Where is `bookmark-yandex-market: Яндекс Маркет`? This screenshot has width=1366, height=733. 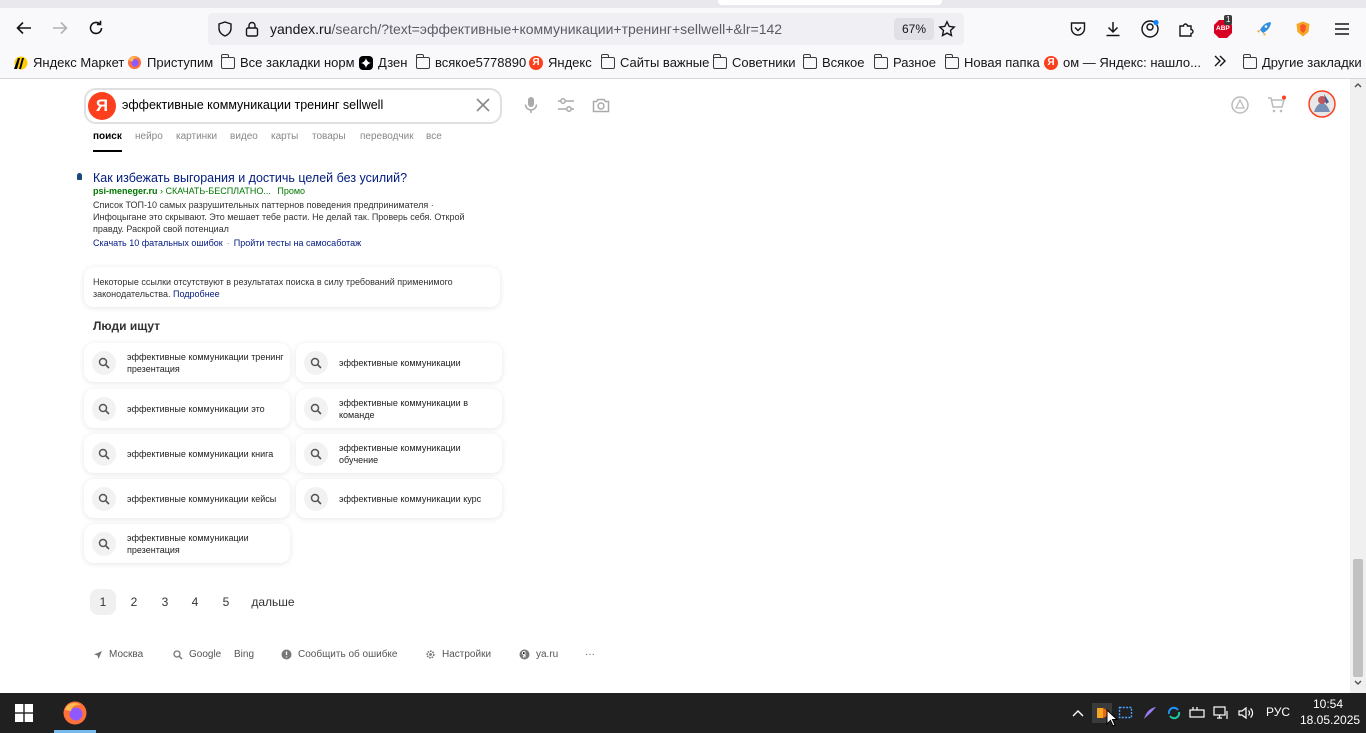
bookmark-yandex-market: Яндекс Маркет is located at coordinates (68, 62).